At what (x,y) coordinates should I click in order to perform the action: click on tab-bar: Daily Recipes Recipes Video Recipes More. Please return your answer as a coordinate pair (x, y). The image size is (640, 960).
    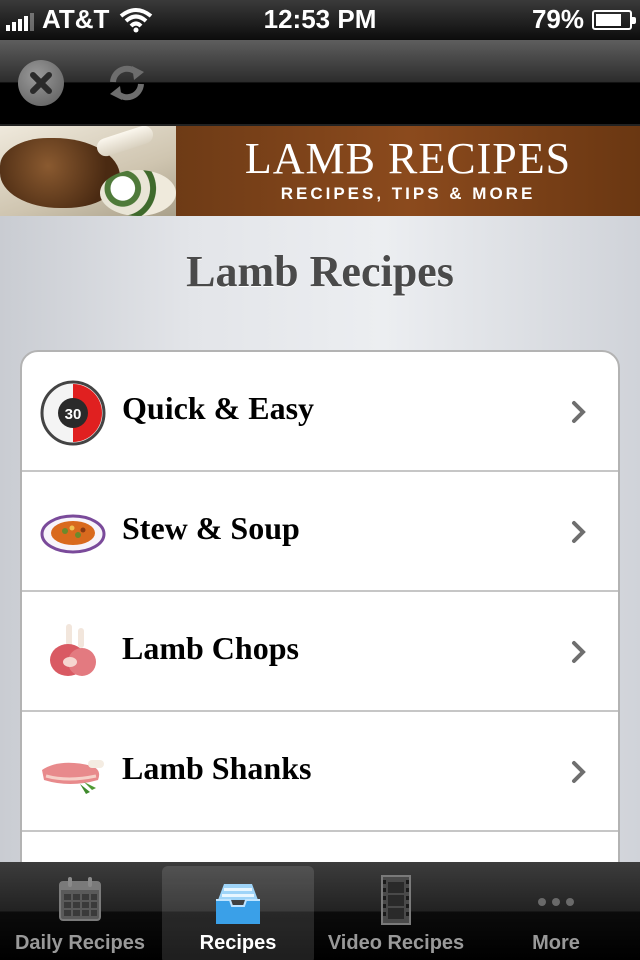
    Looking at the image, I should click on (320, 911).